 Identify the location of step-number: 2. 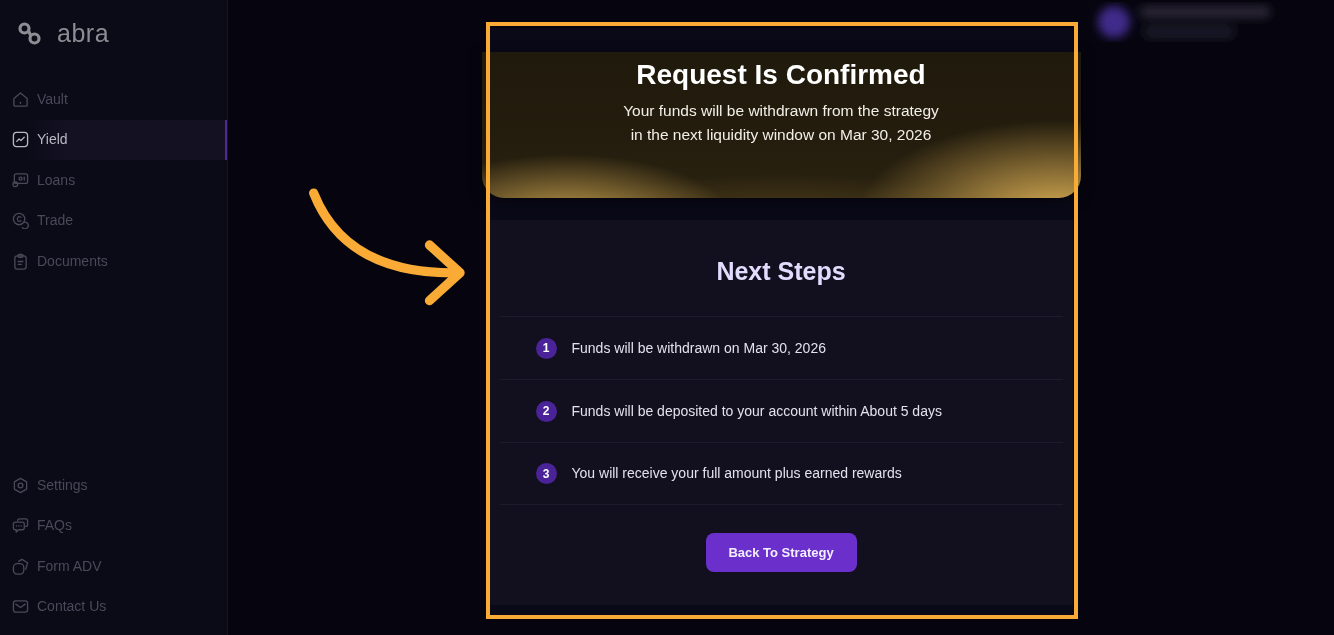
(546, 411).